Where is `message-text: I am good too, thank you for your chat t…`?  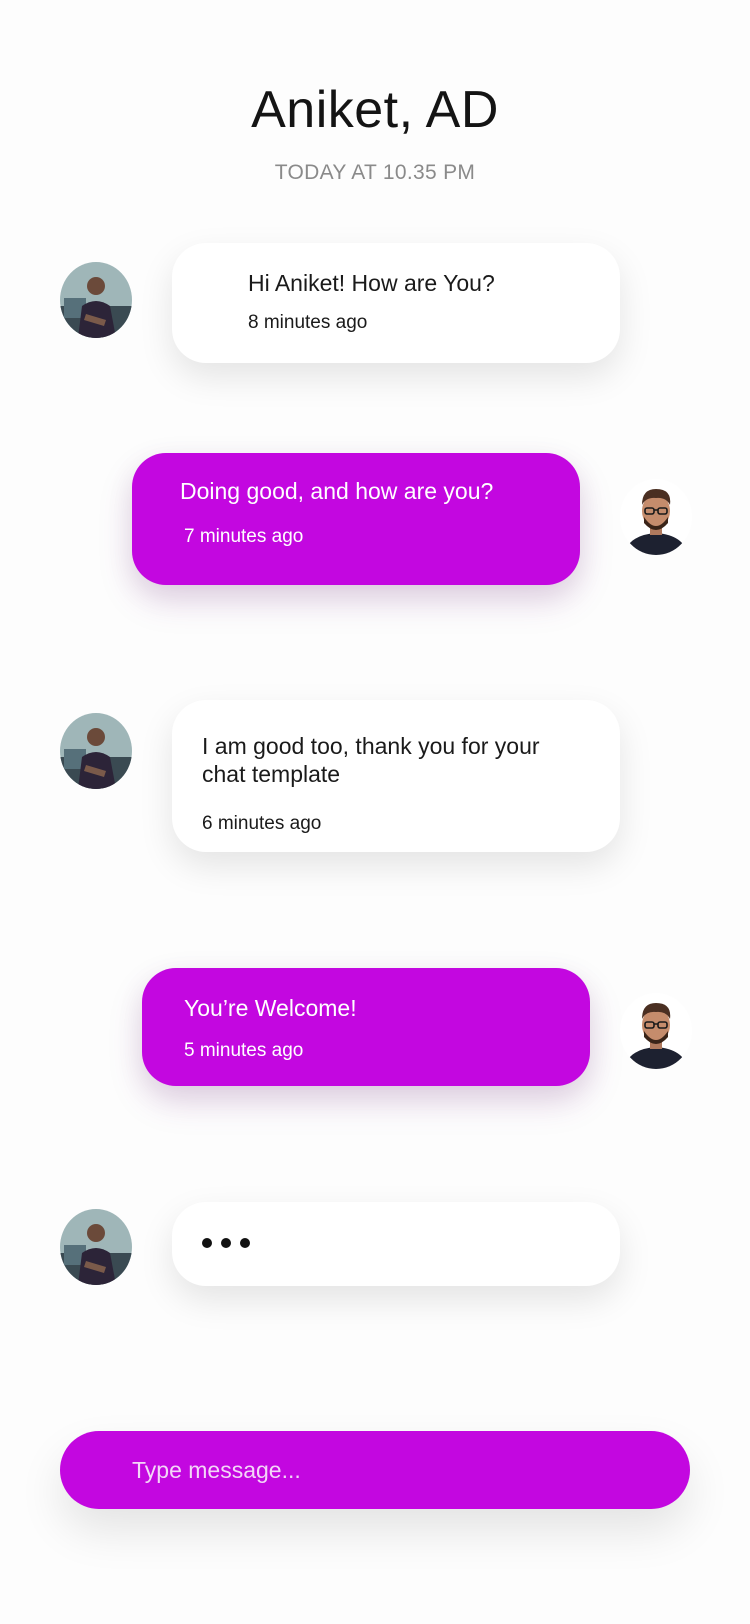 message-text: I am good too, thank you for your chat t… is located at coordinates (371, 760).